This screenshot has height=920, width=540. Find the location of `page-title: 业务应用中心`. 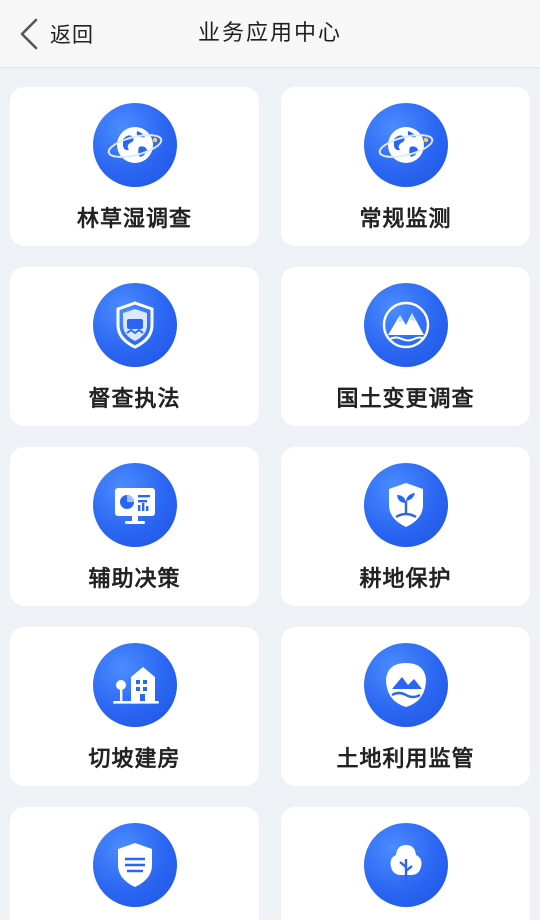

page-title: 业务应用中心 is located at coordinates (269, 33).